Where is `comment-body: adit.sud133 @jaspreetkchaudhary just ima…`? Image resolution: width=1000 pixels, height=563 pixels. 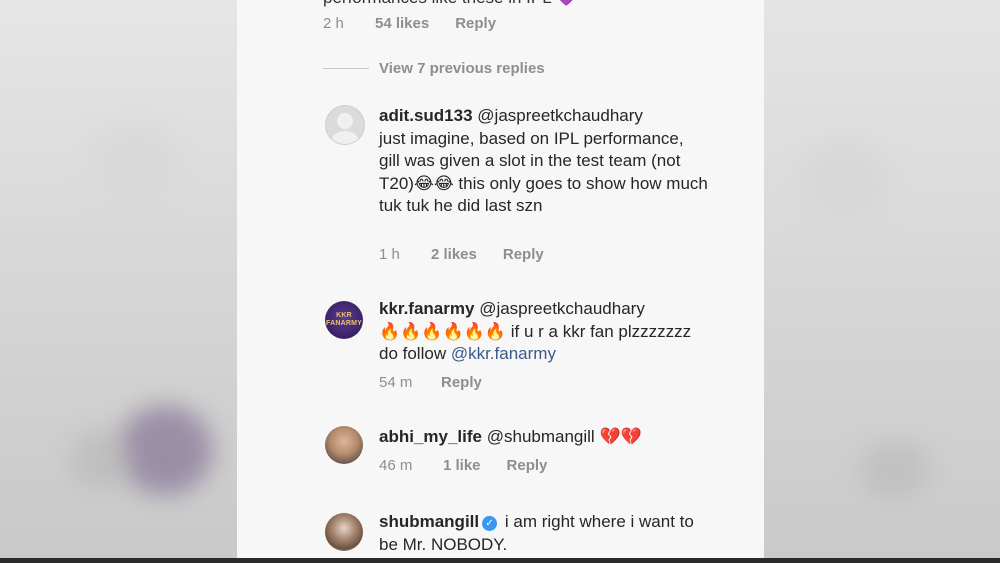
comment-body: adit.sud133 @jaspreetkchaudhary just ima… is located at coordinates (544, 161).